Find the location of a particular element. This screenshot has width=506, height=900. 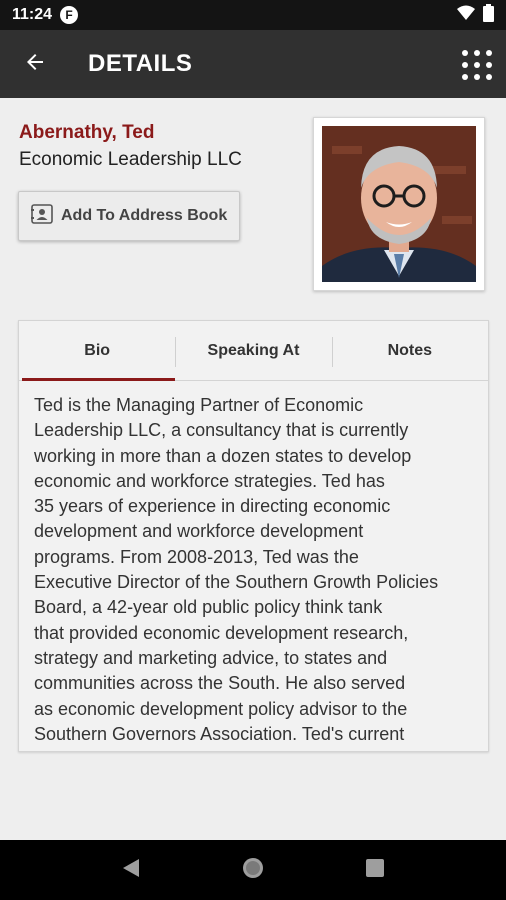

contact-name: Abernathy, Ted is located at coordinates (87, 132).